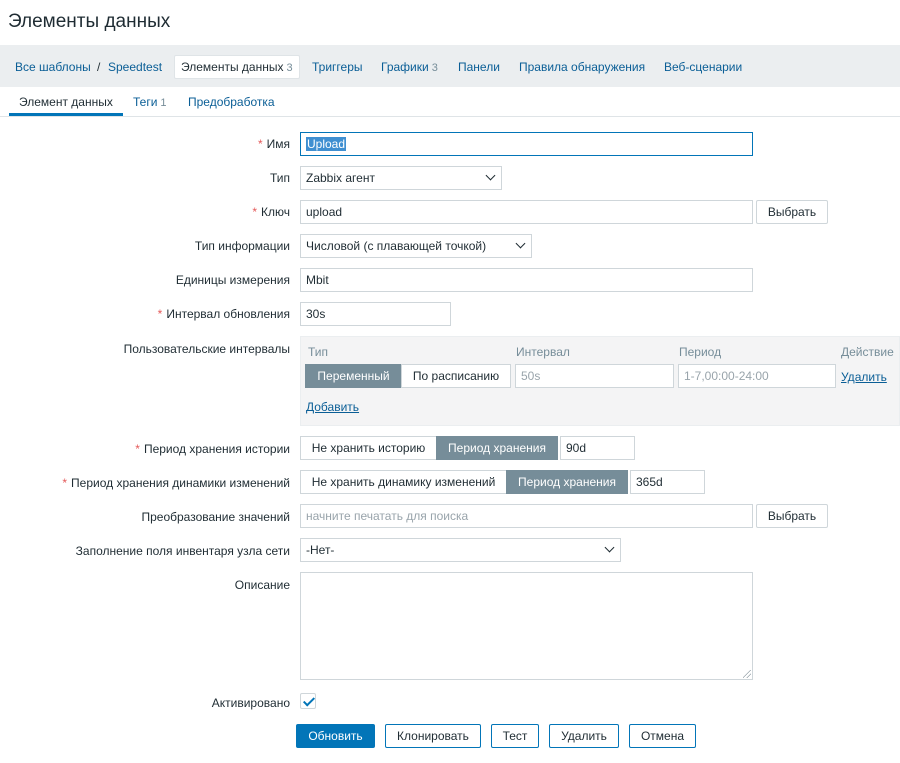 This screenshot has width=900, height=763. What do you see at coordinates (242, 246) in the screenshot?
I see `value-type-label: Тип информации` at bounding box center [242, 246].